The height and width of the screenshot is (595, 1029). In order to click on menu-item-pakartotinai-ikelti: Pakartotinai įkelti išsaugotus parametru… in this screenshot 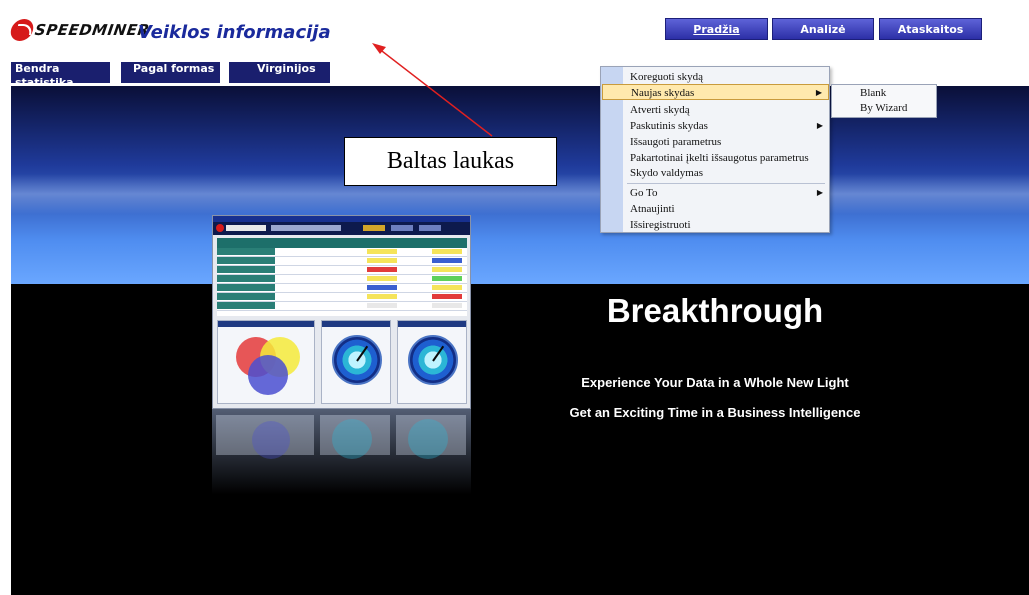, I will do `click(726, 158)`.